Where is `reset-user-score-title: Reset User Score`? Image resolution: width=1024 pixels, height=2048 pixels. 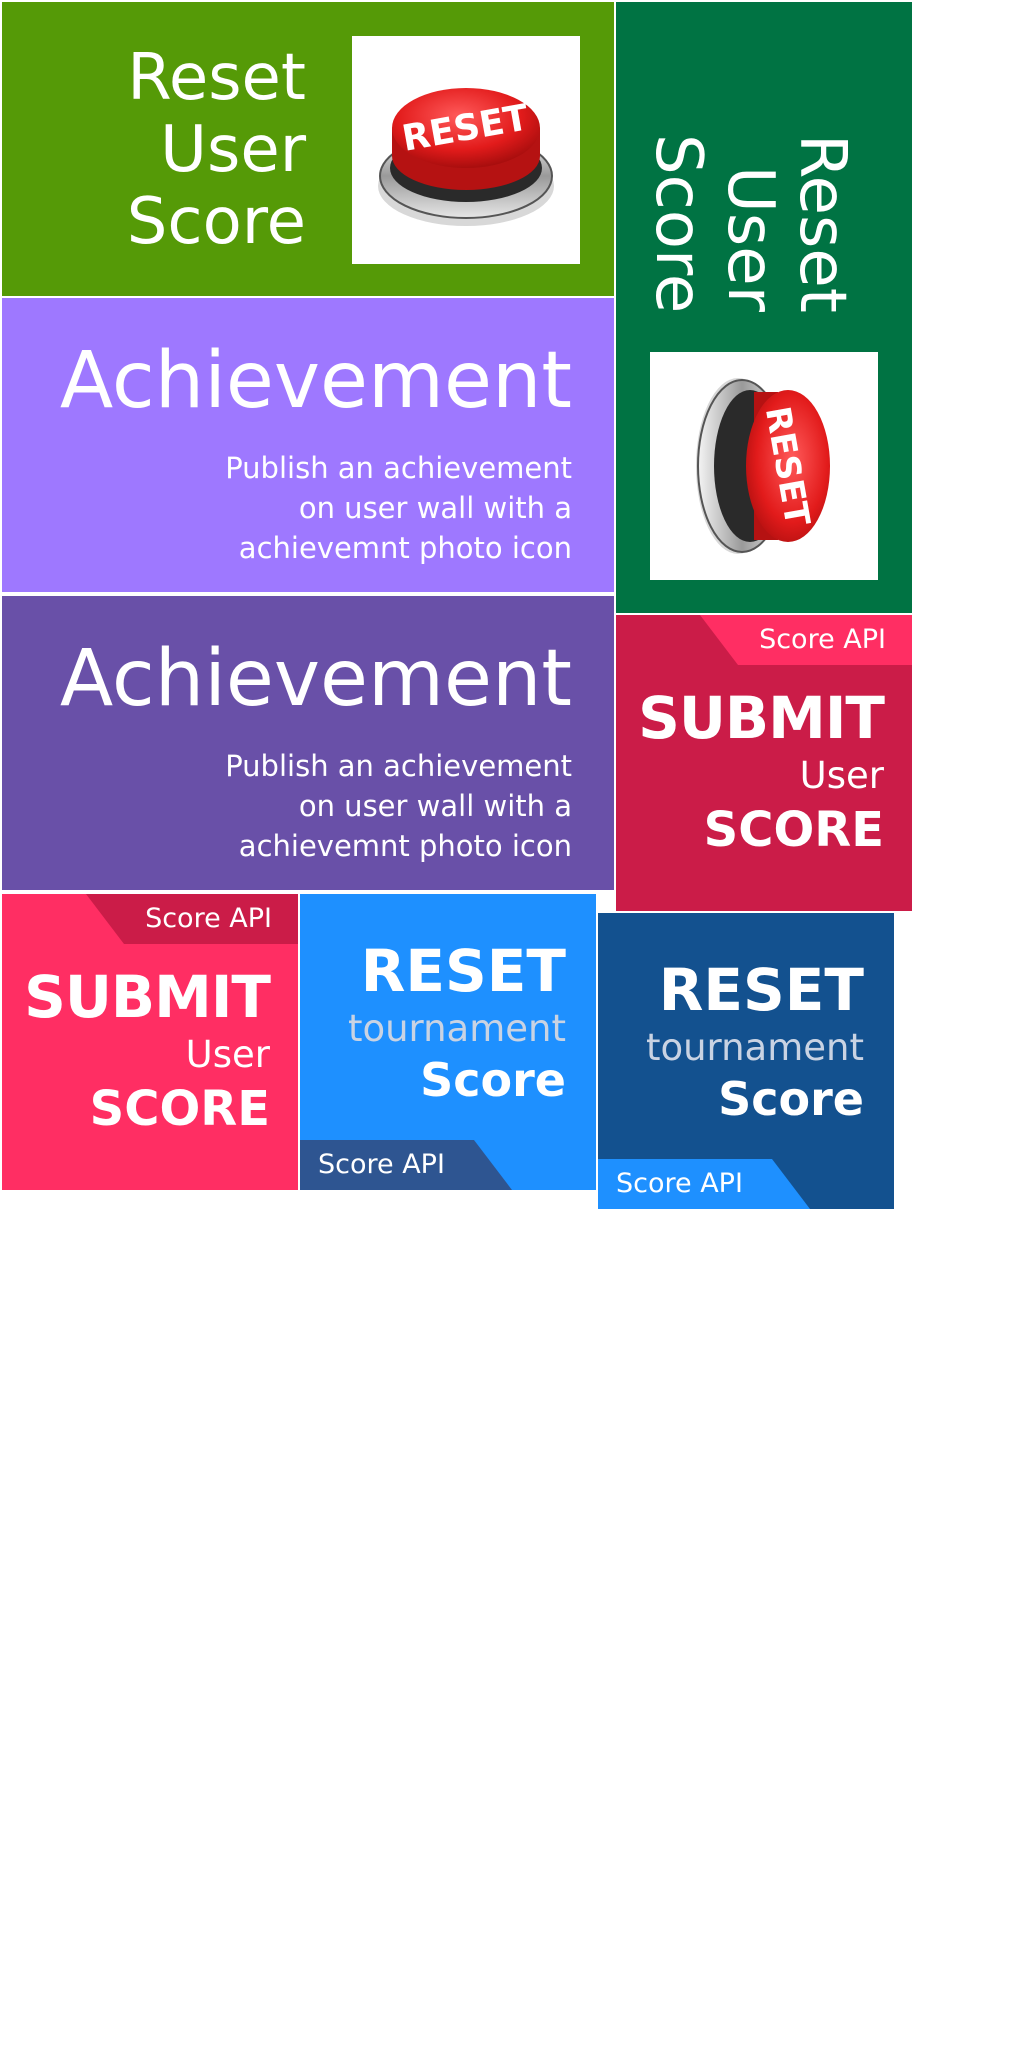 reset-user-score-title: Reset User Score is located at coordinates (216, 150).